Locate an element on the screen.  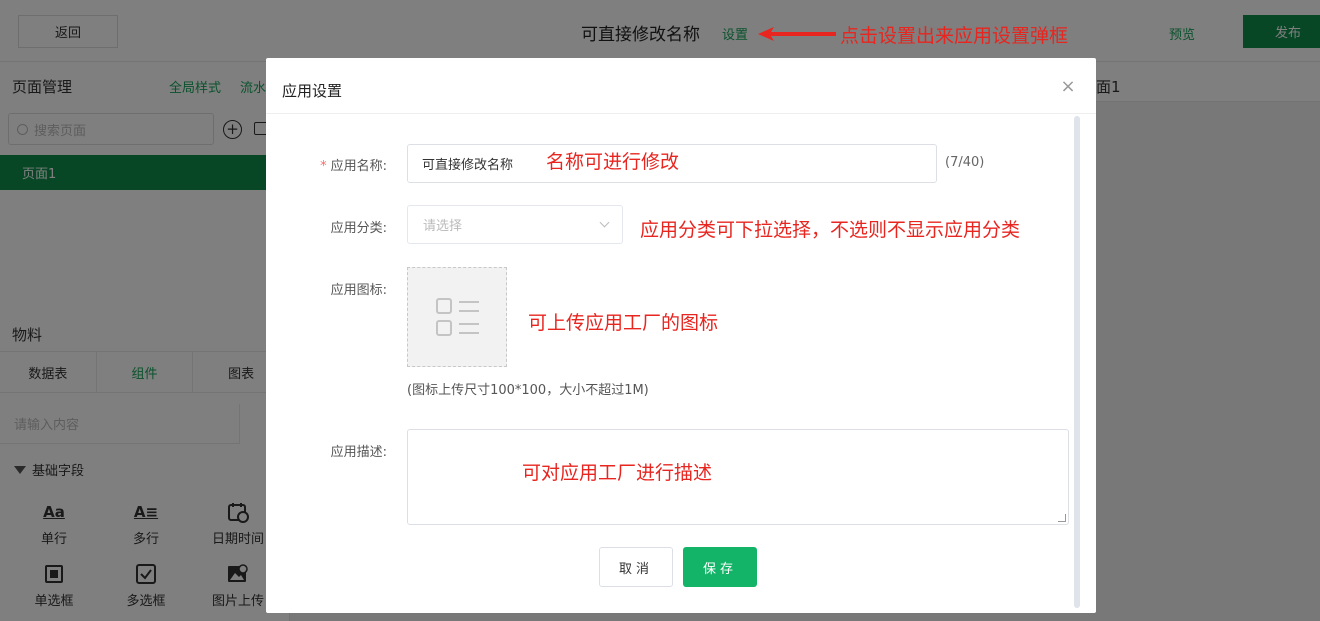
list-placeholder-icon is located at coordinates (457, 317).